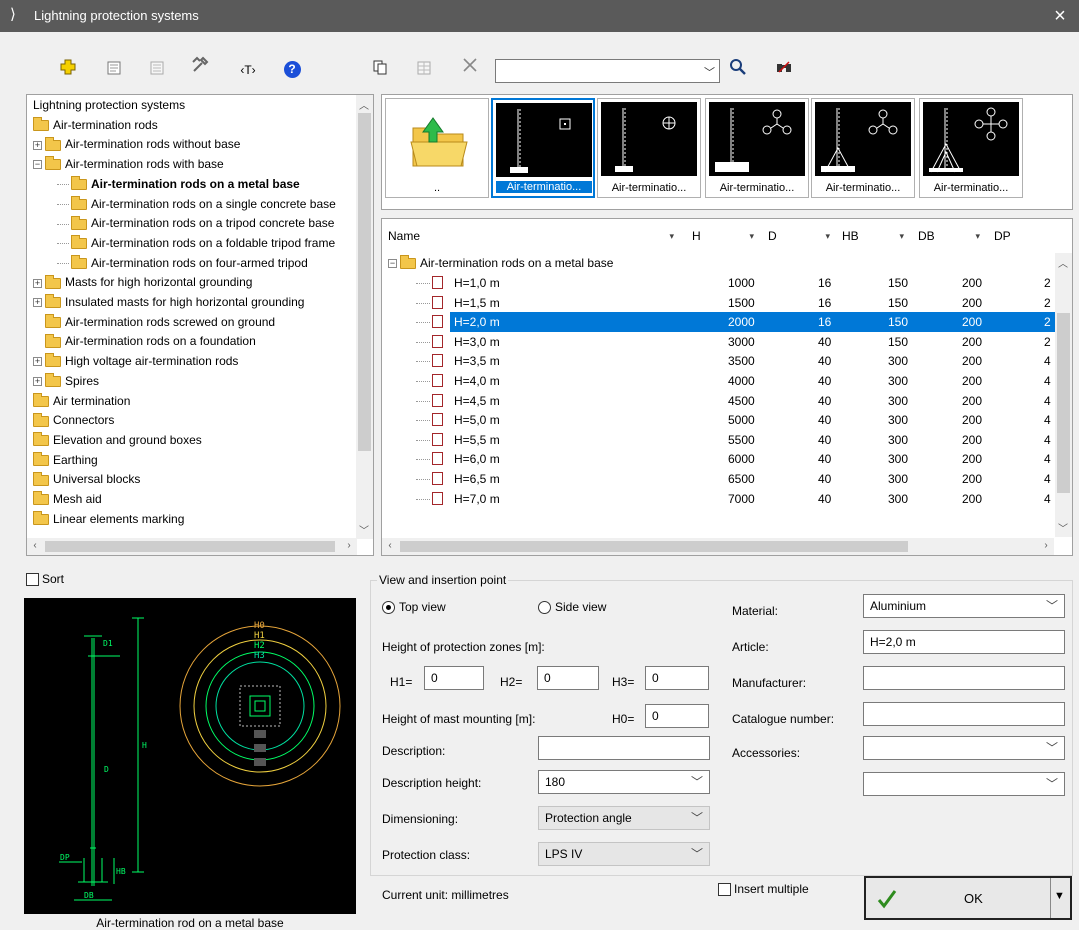  Describe the element at coordinates (157, 70) in the screenshot. I see `list-icon` at that location.